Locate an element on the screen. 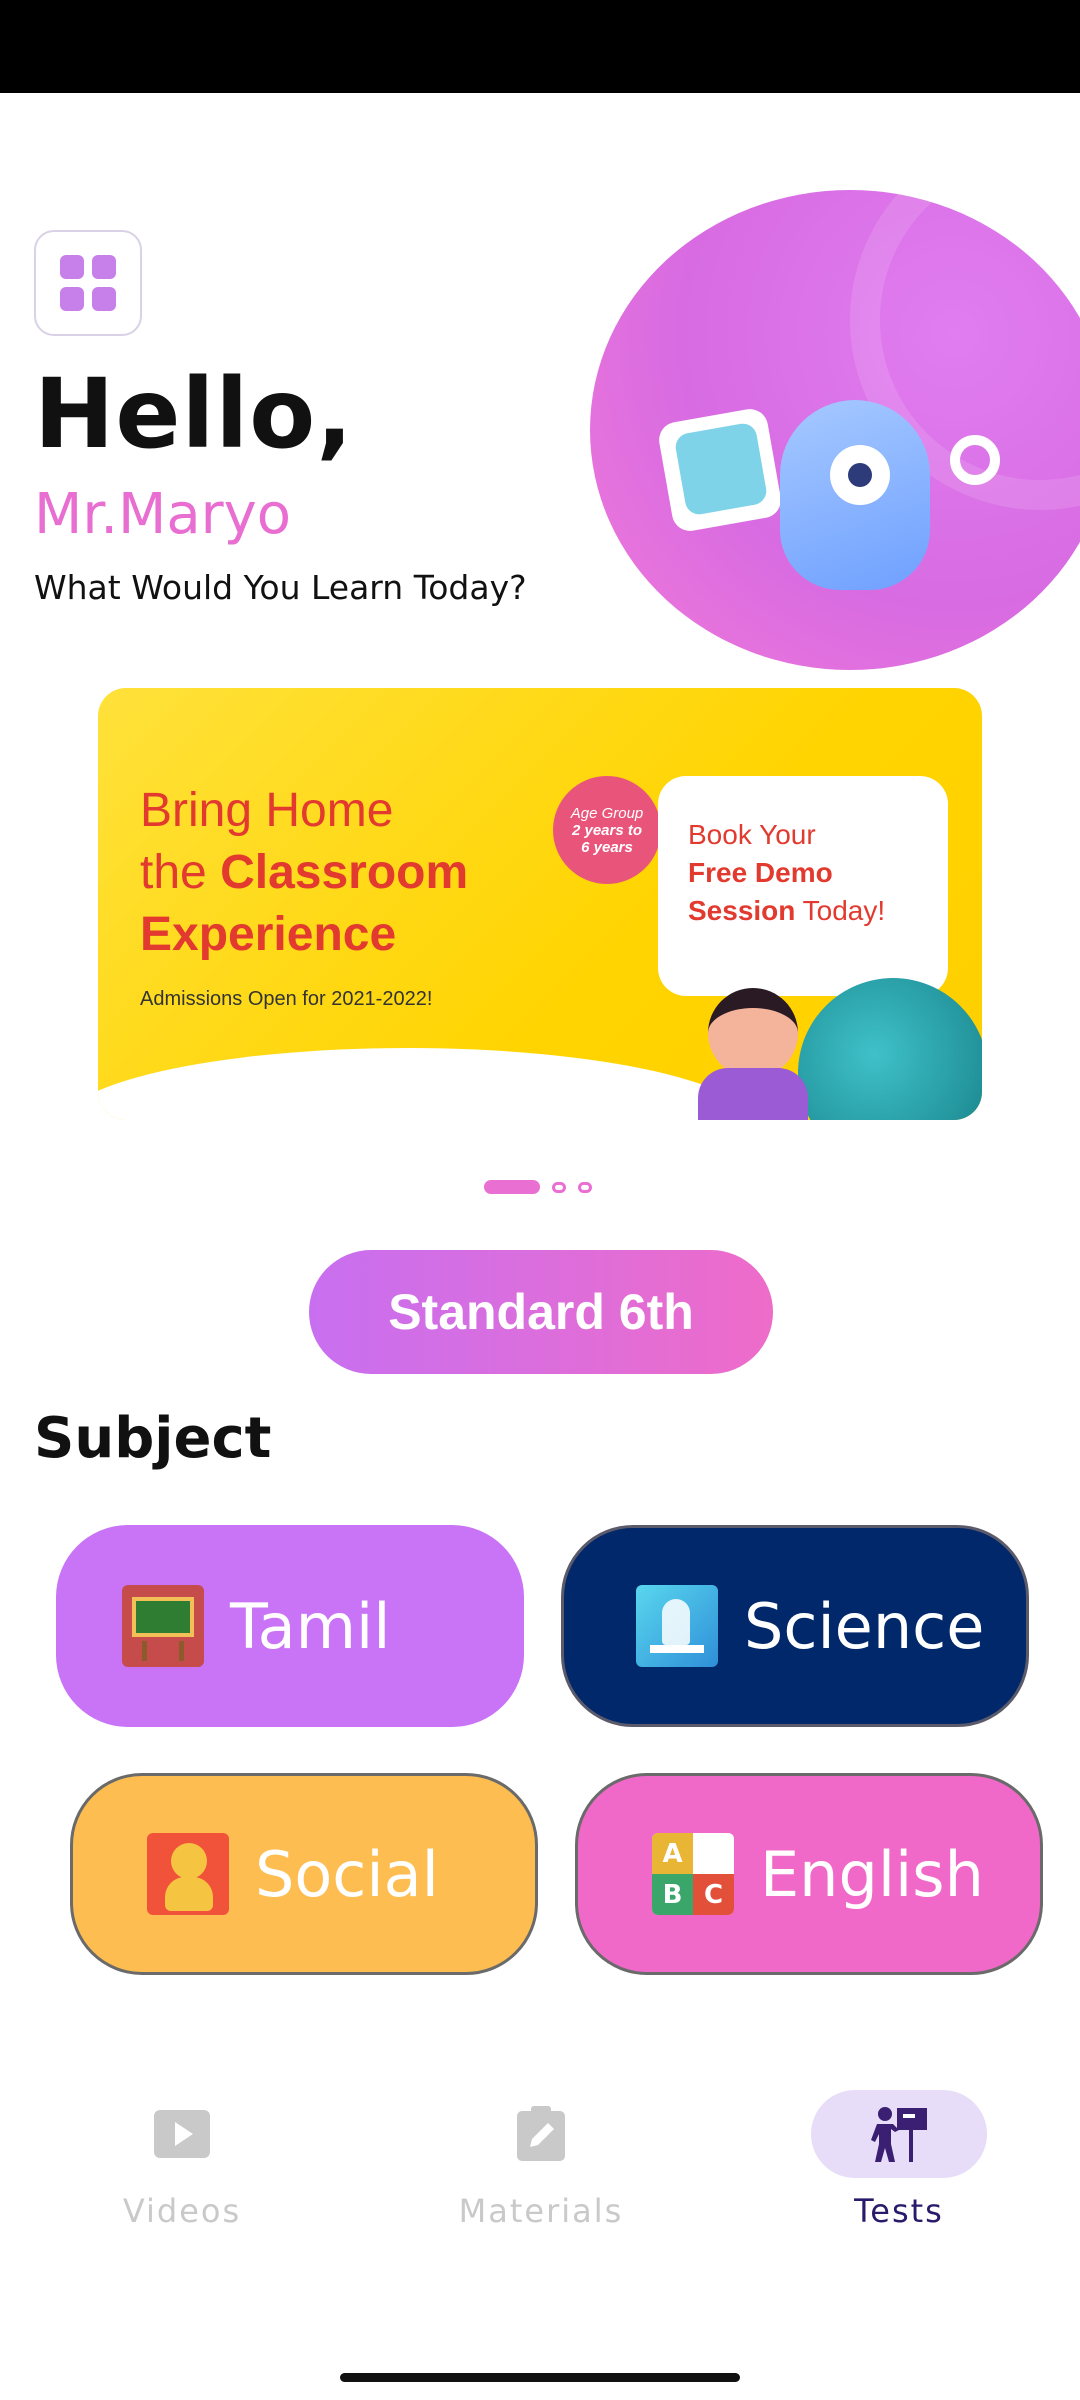  subject-label: Tamil is located at coordinates (310, 1626).